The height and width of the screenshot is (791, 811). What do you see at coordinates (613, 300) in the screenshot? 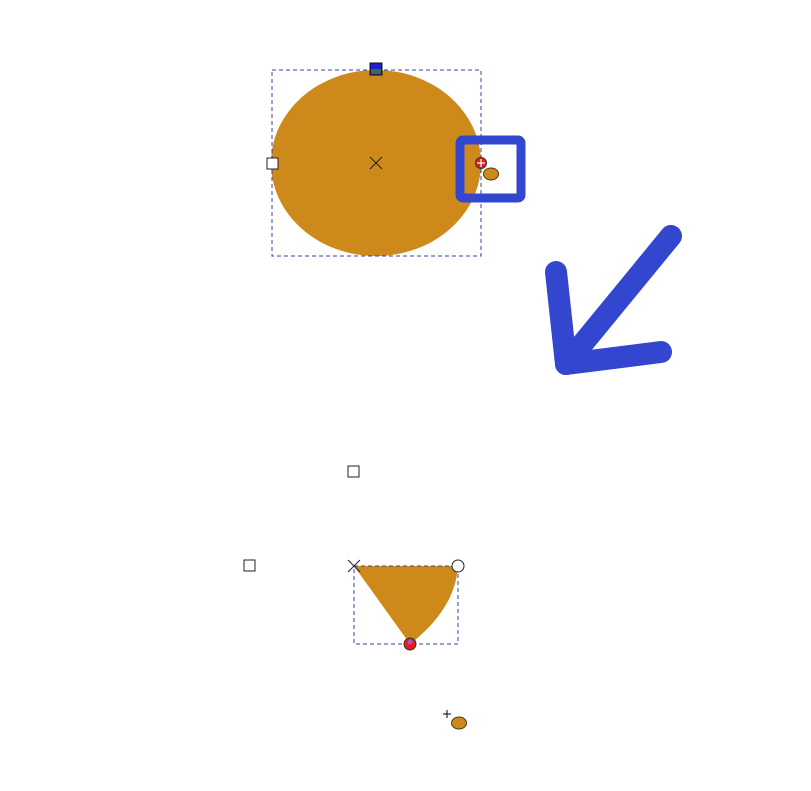
I see `arrow-down-left-icon` at bounding box center [613, 300].